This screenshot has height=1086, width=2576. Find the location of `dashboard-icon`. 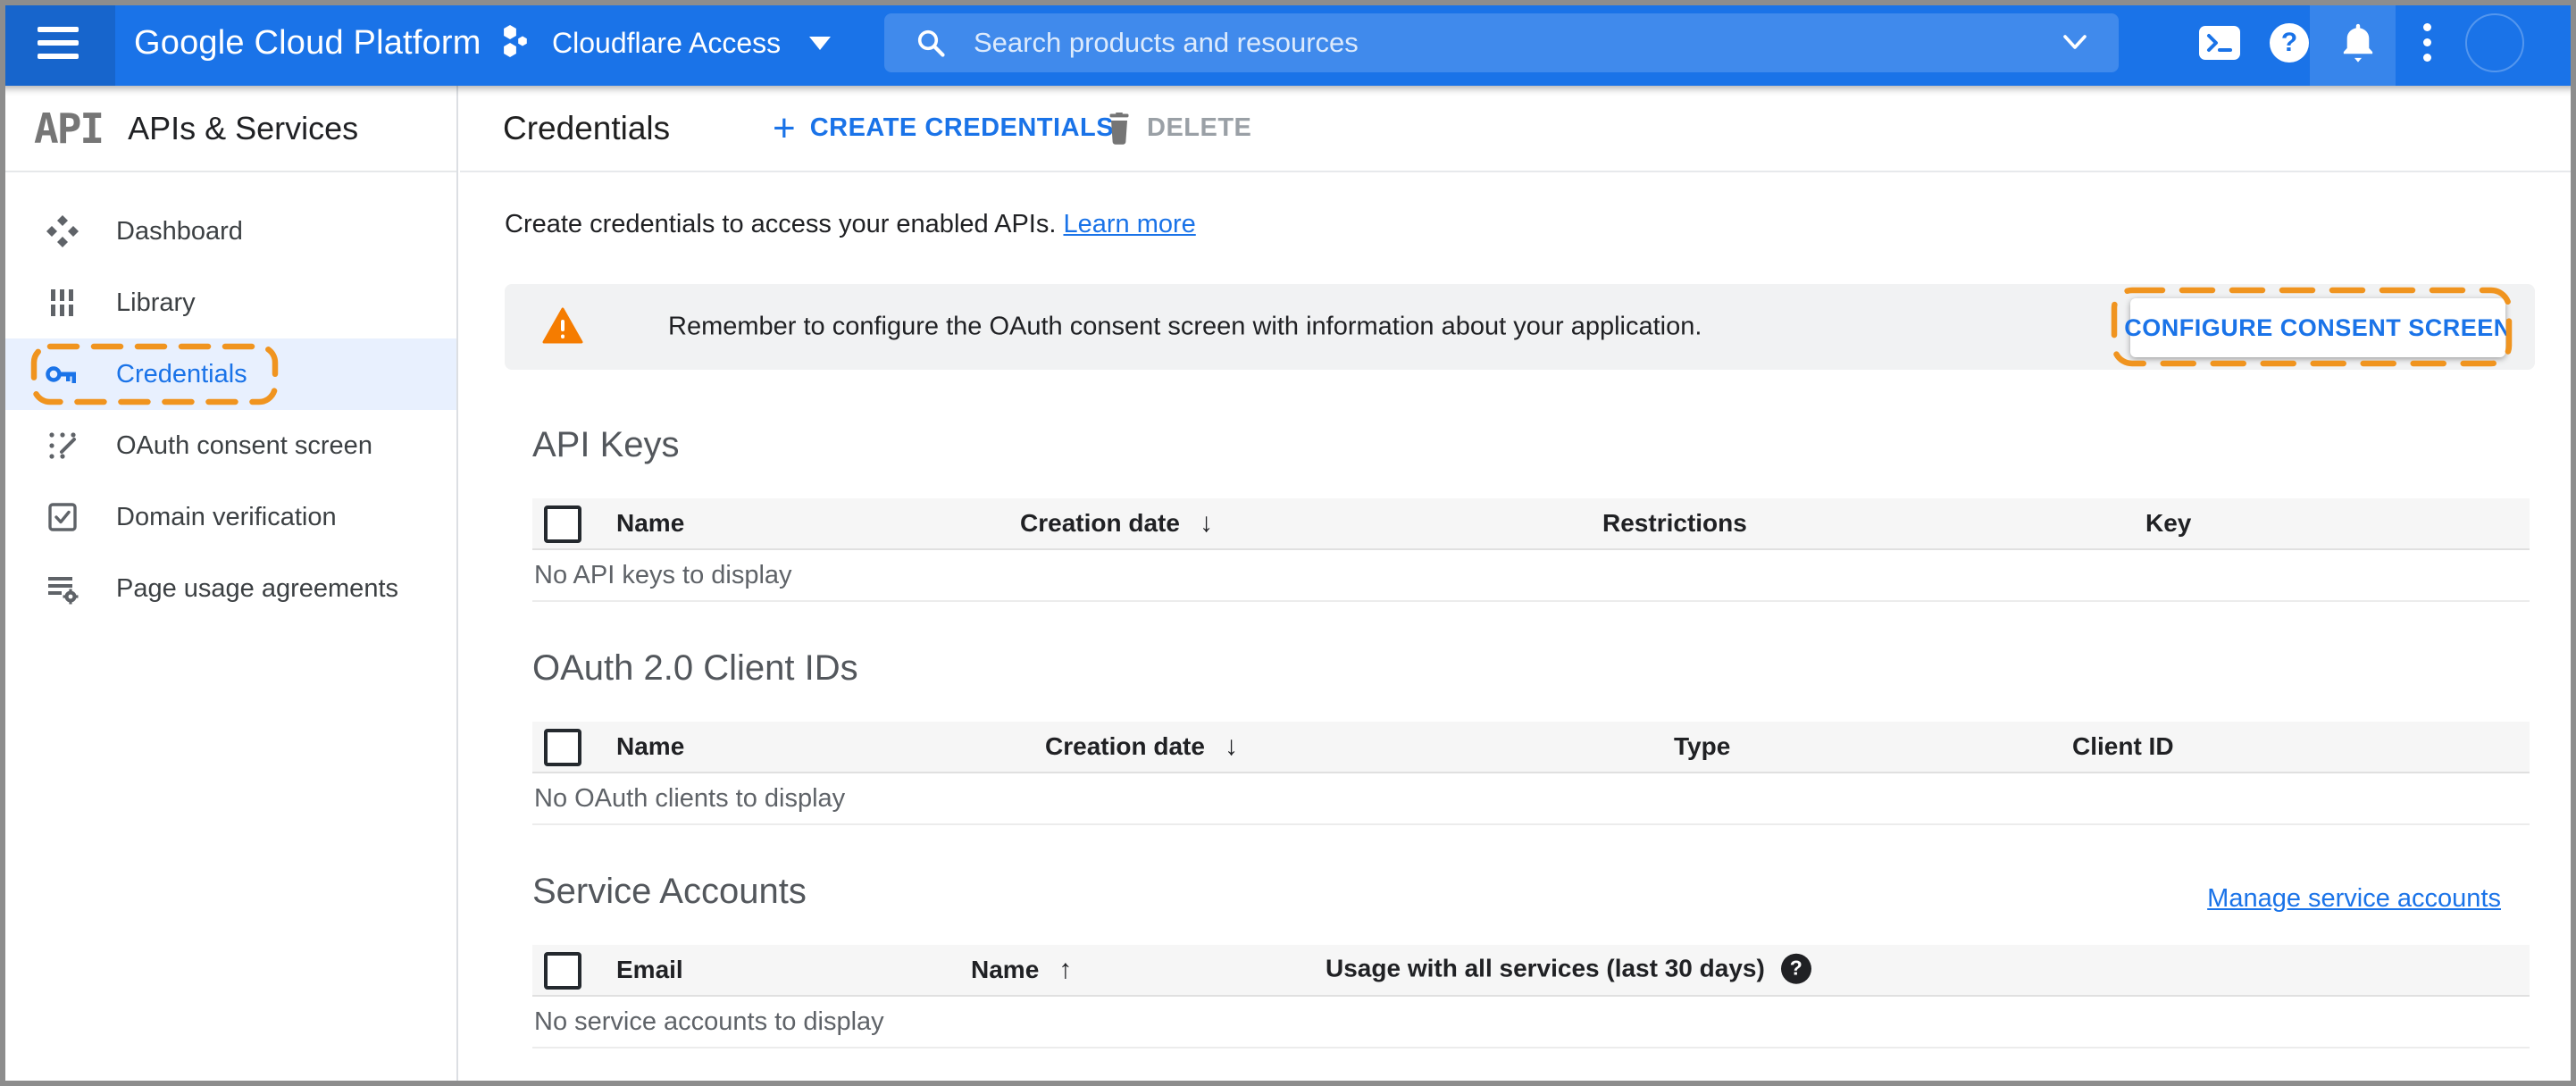

dashboard-icon is located at coordinates (63, 231).